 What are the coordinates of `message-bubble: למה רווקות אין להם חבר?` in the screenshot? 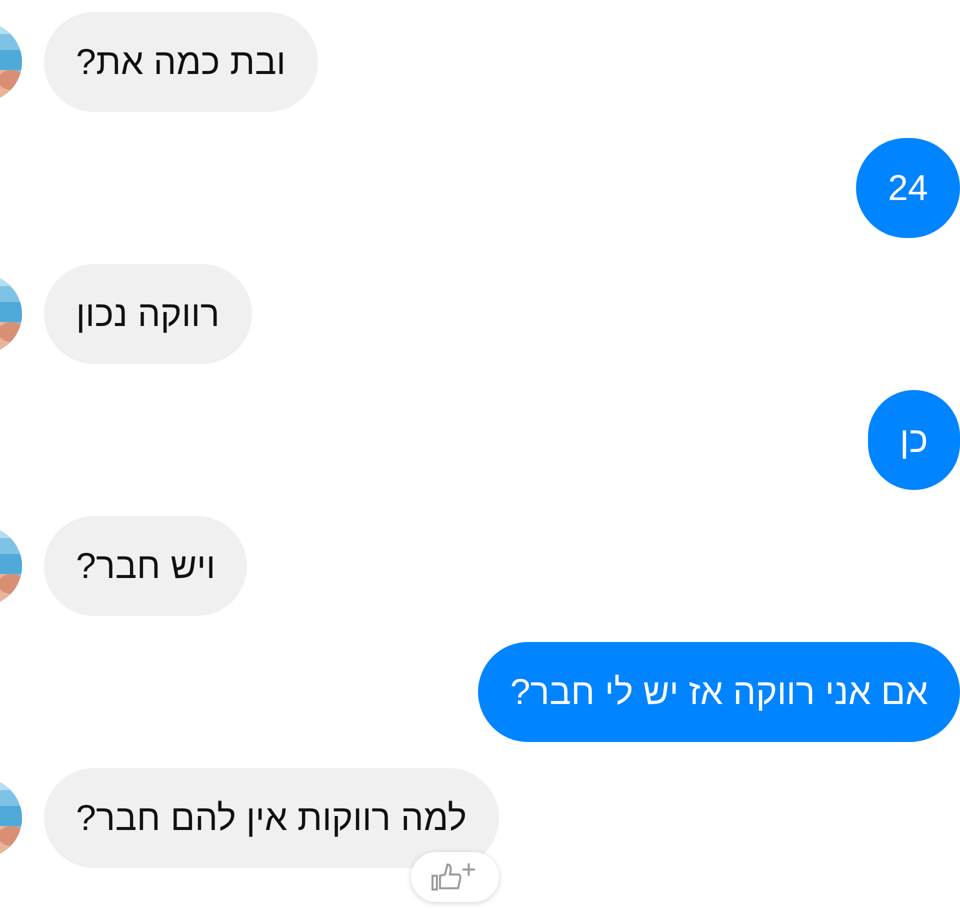 It's located at (271, 818).